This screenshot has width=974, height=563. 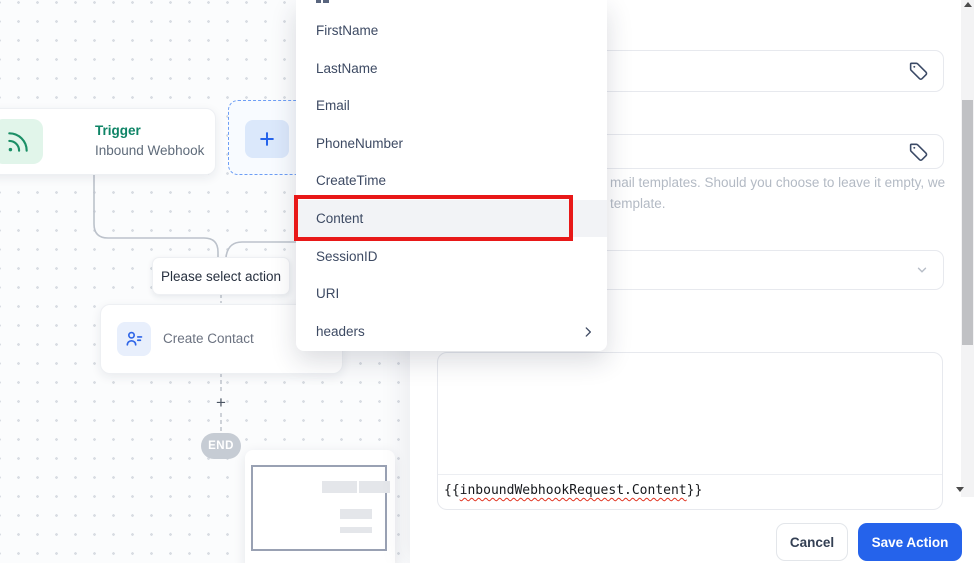 What do you see at coordinates (588, 332) in the screenshot?
I see `chevron-right-icon` at bounding box center [588, 332].